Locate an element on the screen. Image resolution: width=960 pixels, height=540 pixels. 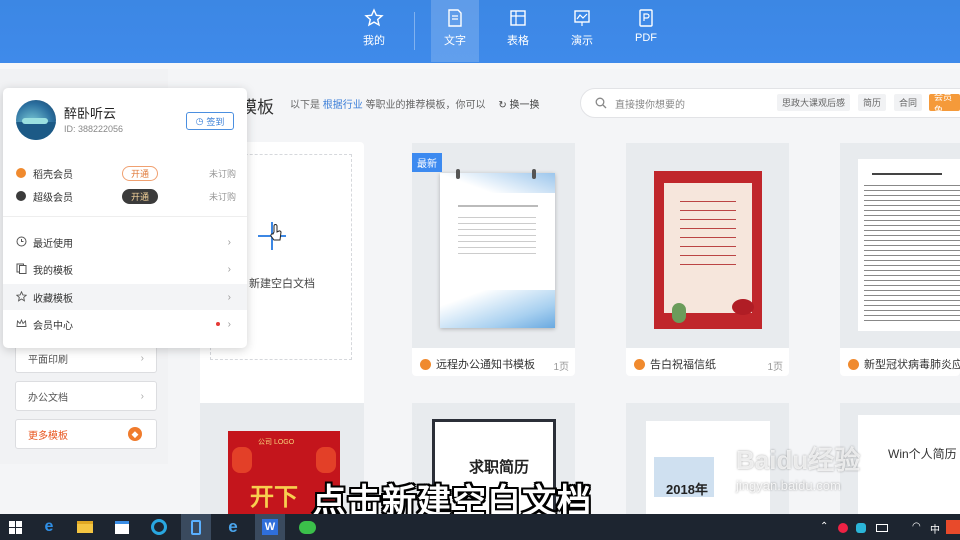
menu-label: 会员中心 is located at coordinates (53, 326).